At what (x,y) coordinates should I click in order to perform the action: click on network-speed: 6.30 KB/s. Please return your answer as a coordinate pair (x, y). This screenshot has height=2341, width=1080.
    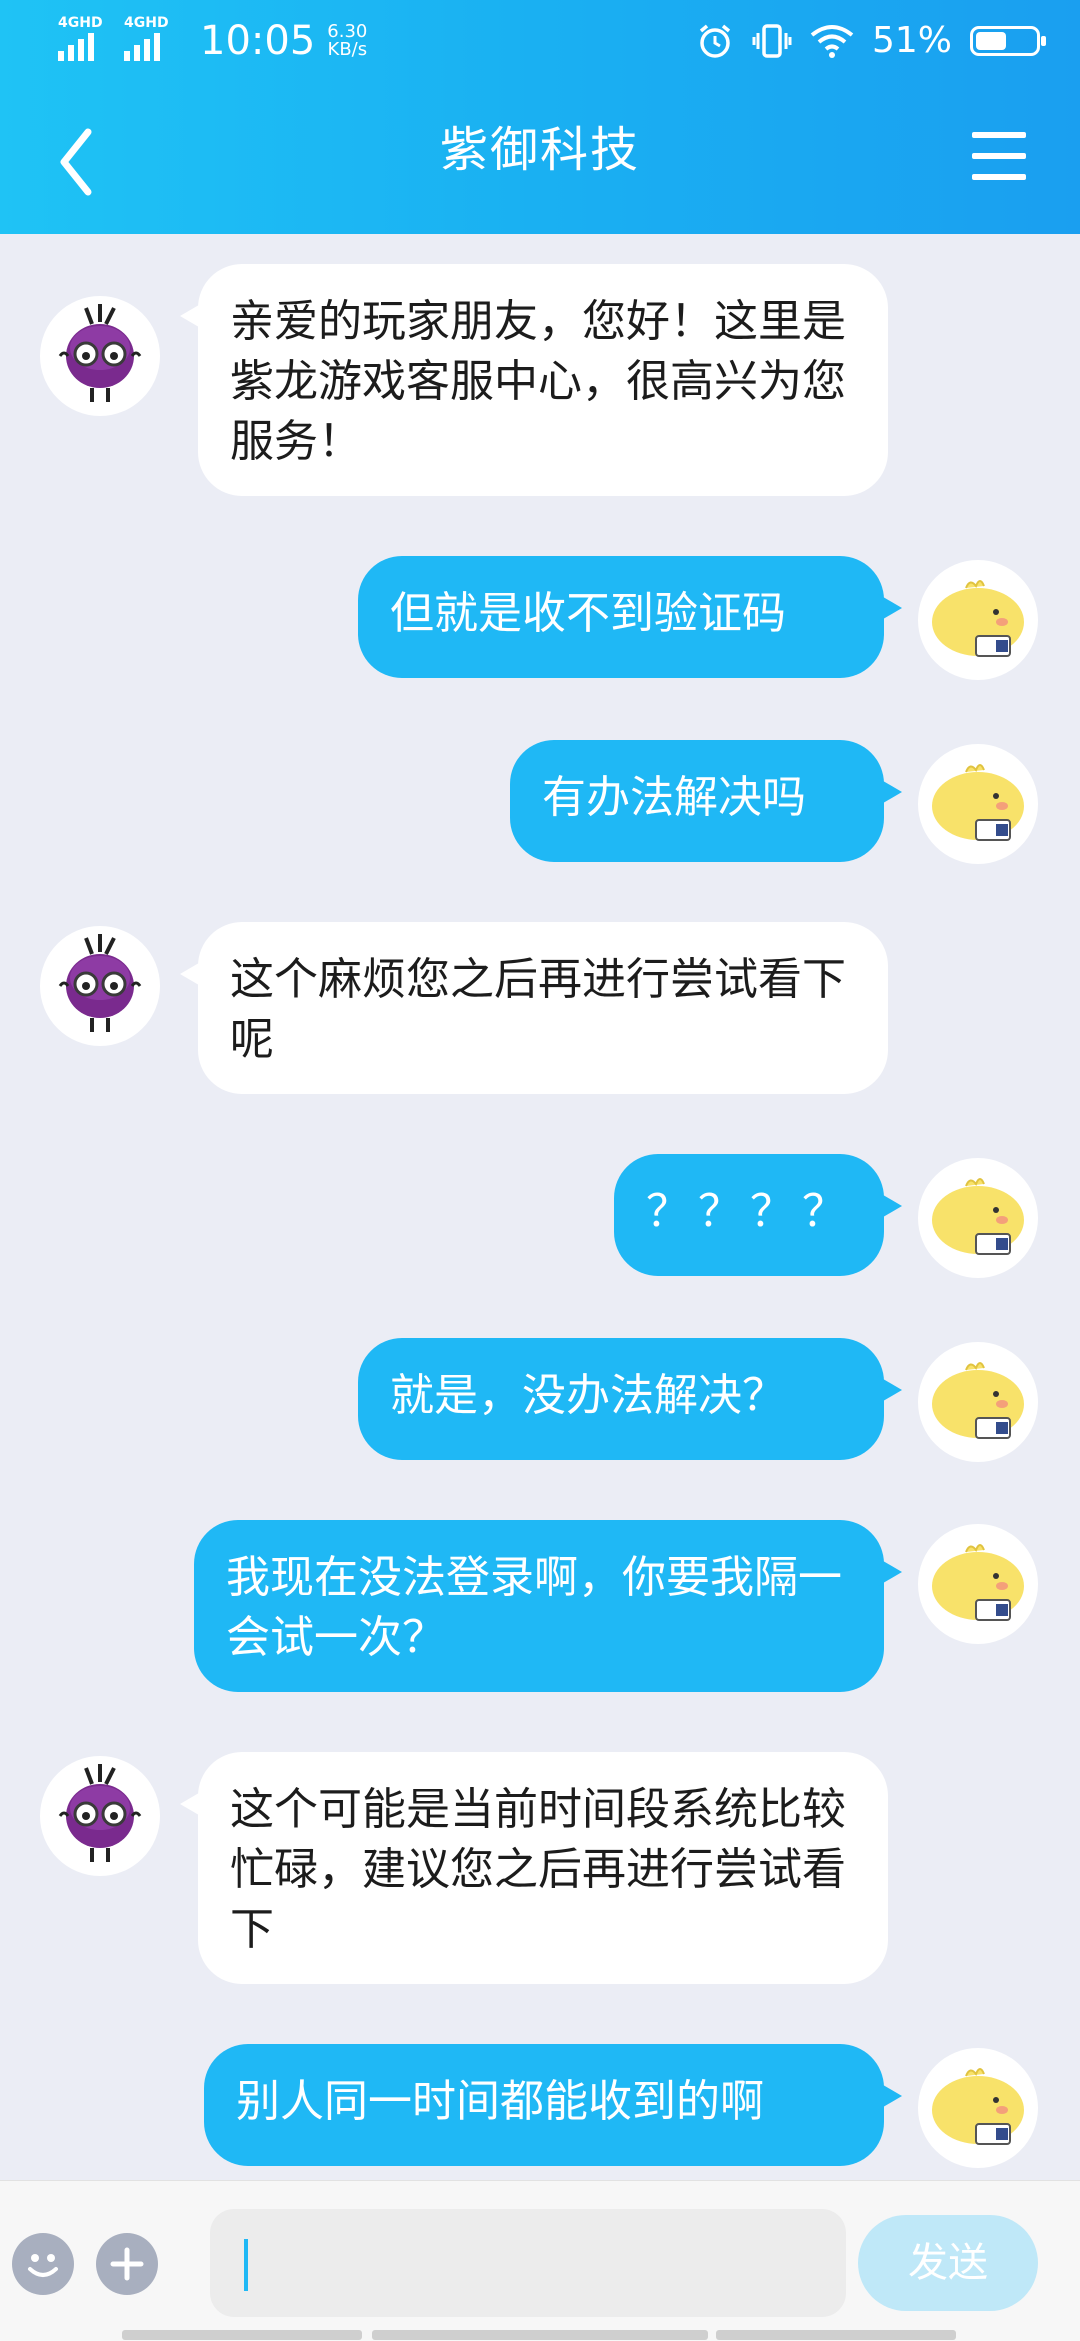
    Looking at the image, I should click on (347, 41).